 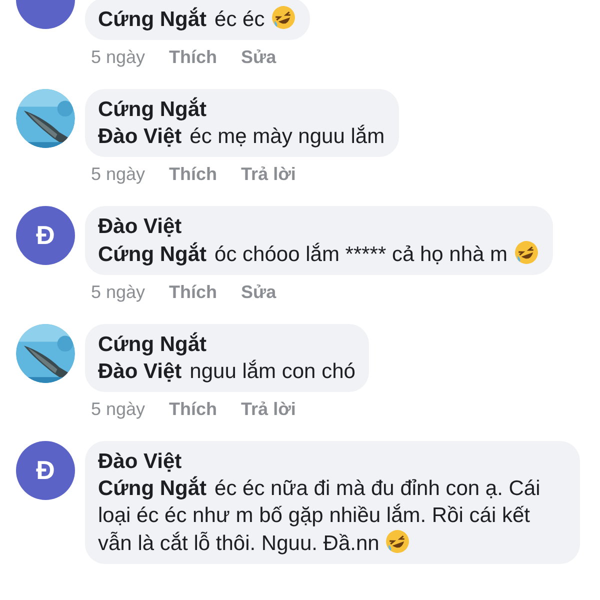 I want to click on comment-text: Đào Việt nguu lắm con chó, so click(x=227, y=371).